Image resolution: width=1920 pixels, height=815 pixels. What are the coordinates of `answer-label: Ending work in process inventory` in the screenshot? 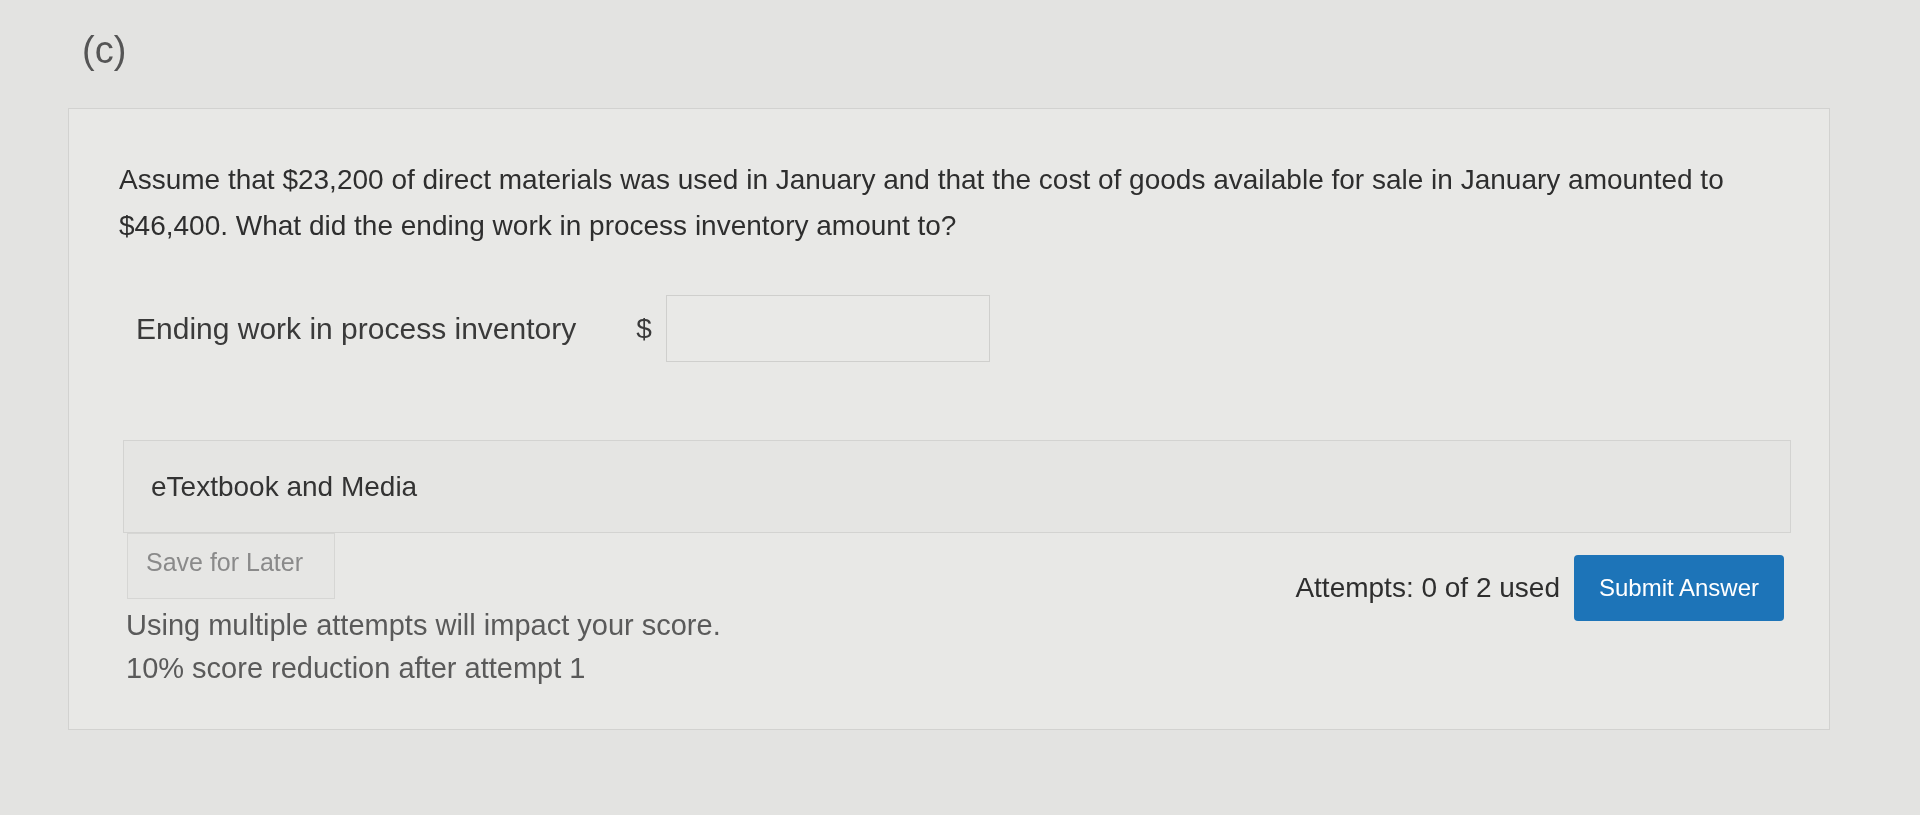 It's located at (356, 328).